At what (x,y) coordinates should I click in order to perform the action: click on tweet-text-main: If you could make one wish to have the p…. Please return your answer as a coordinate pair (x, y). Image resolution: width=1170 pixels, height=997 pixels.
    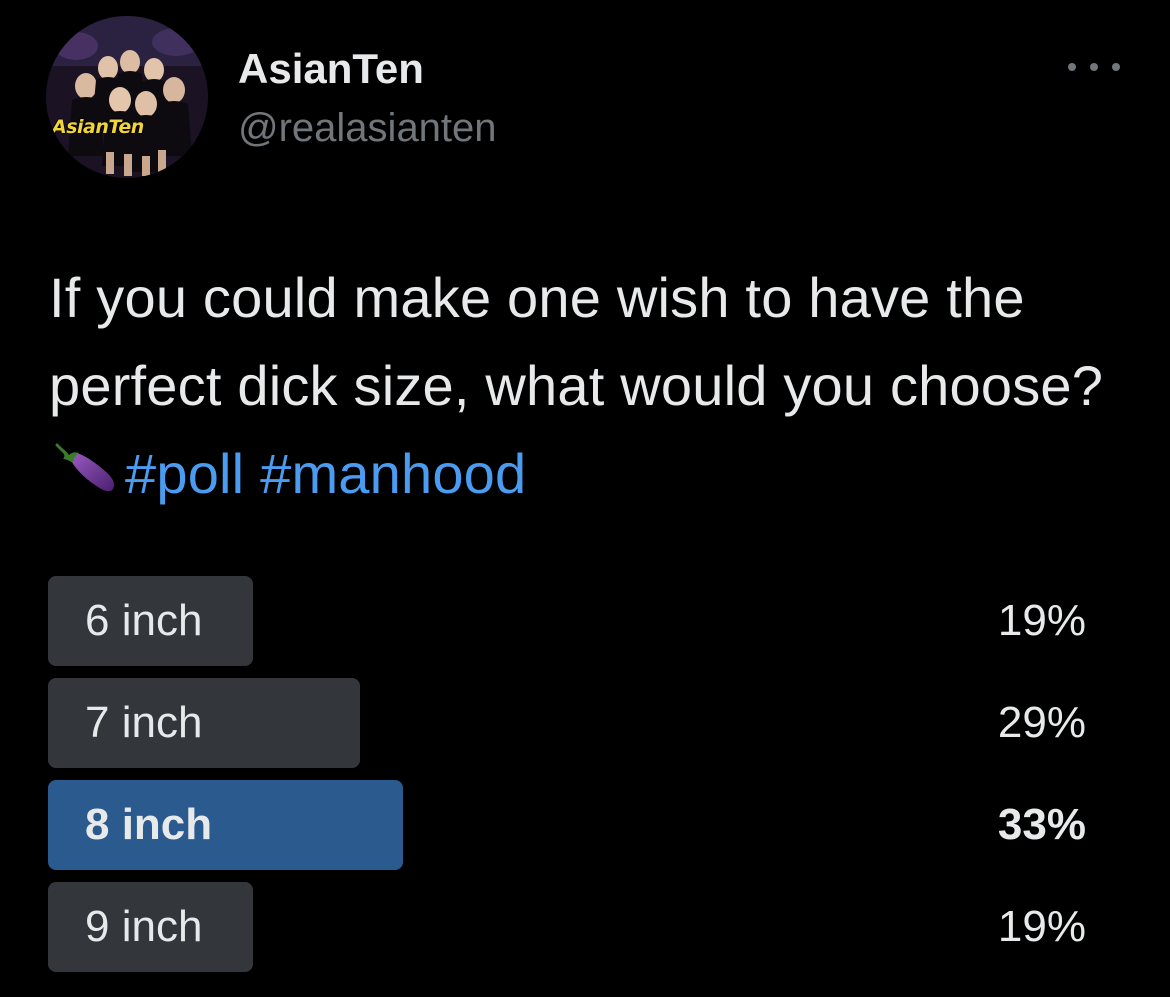
    Looking at the image, I should click on (576, 341).